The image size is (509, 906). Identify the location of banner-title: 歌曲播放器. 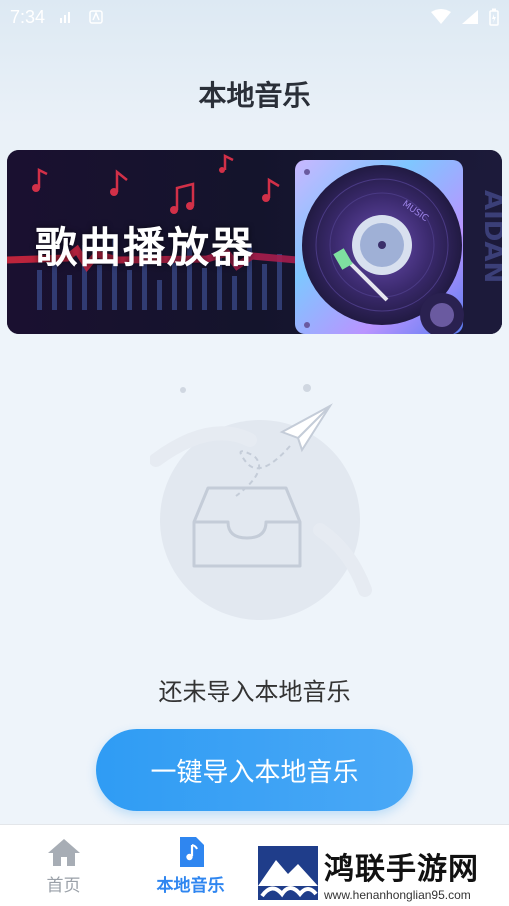
(145, 247).